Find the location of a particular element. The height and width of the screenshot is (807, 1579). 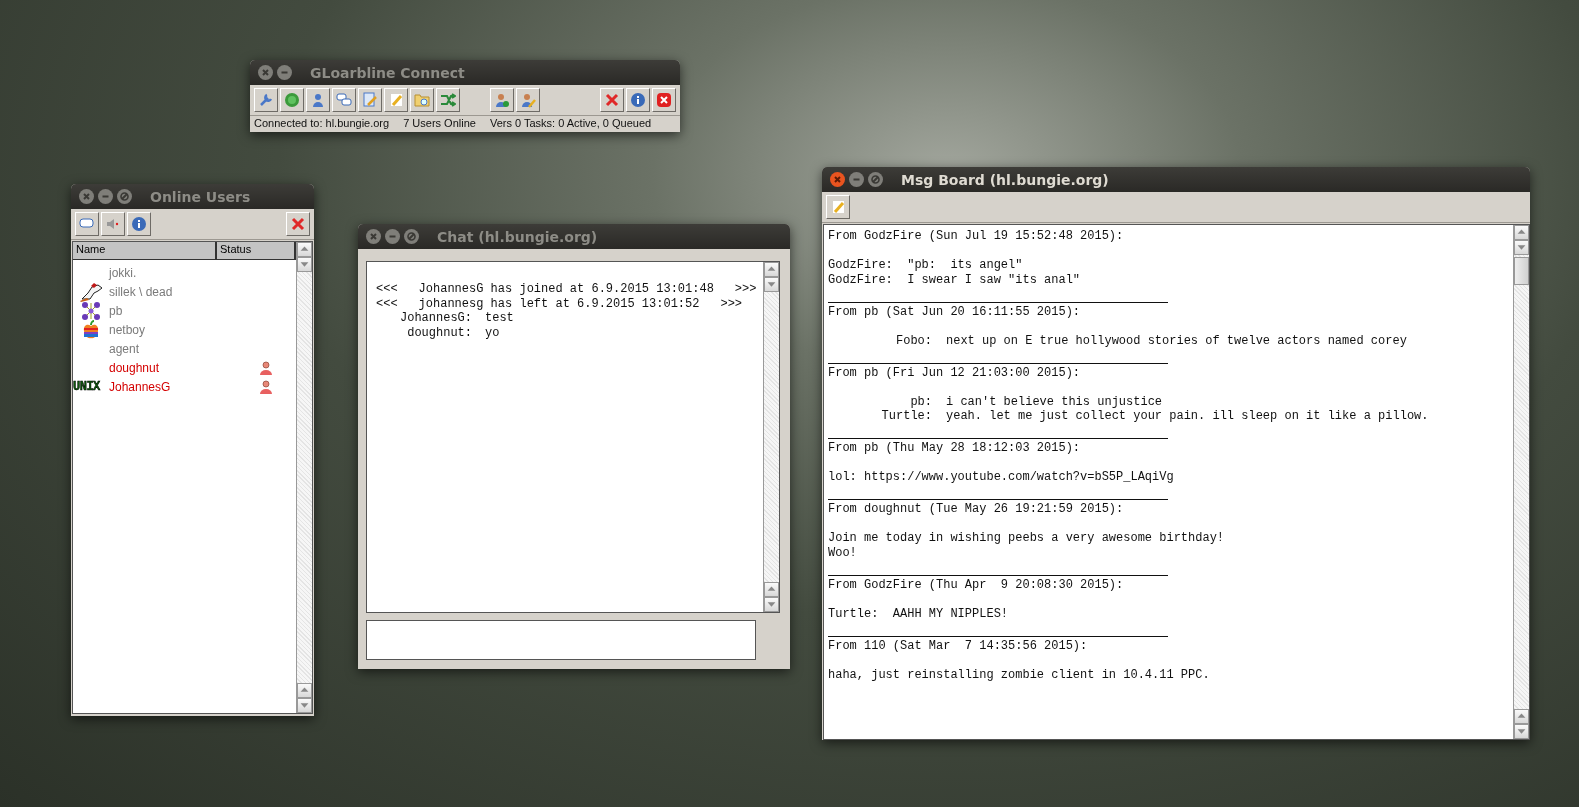

column-header: Status is located at coordinates (256, 251).